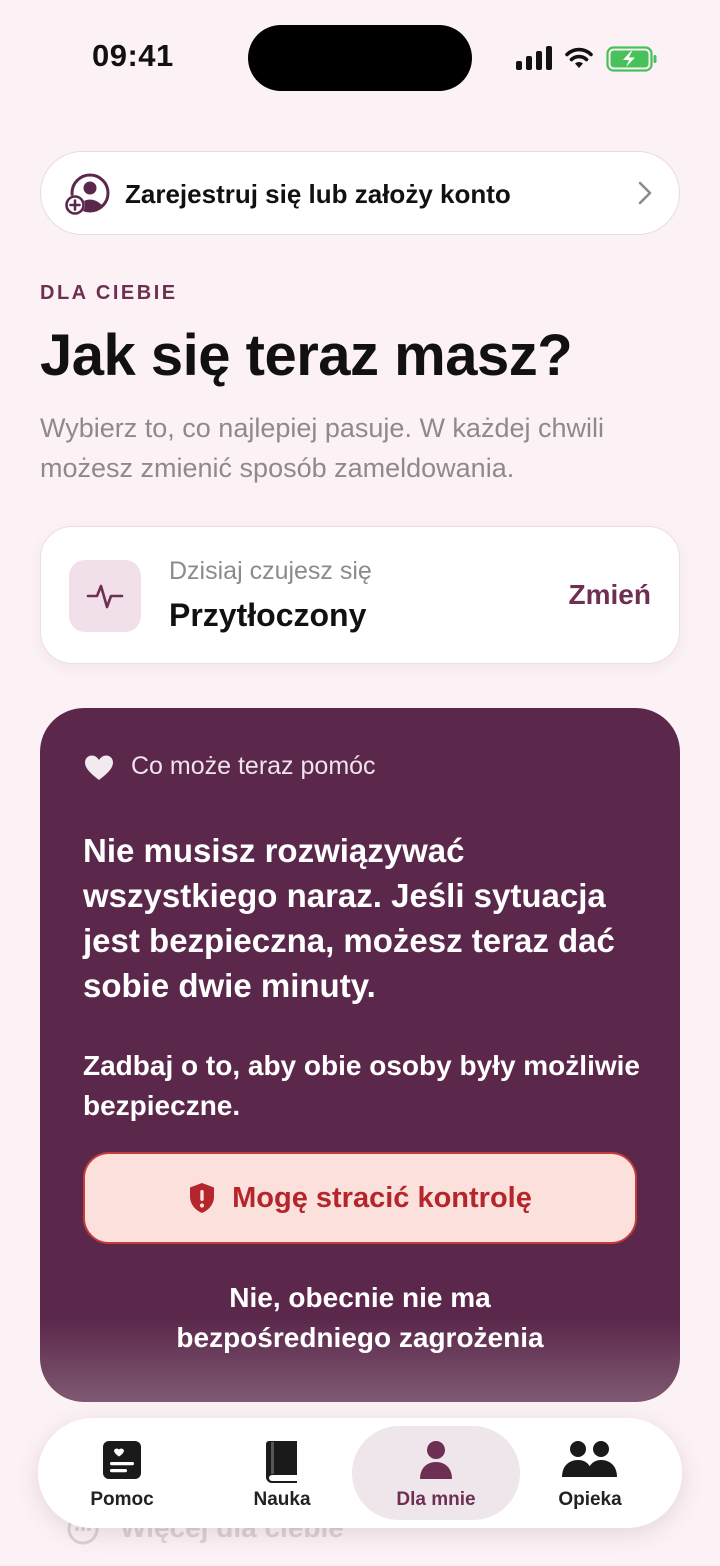 This screenshot has height=1566, width=720. I want to click on people-icon, so click(589, 1459).